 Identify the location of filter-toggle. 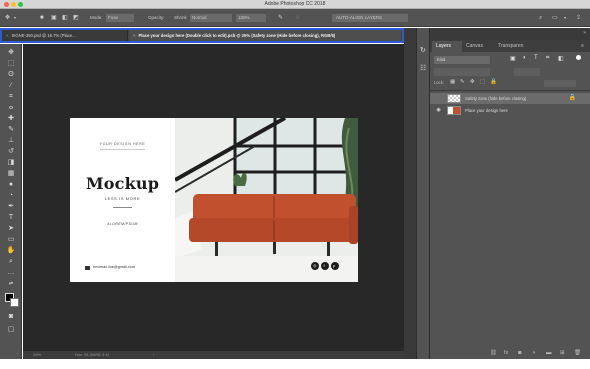
(578, 57).